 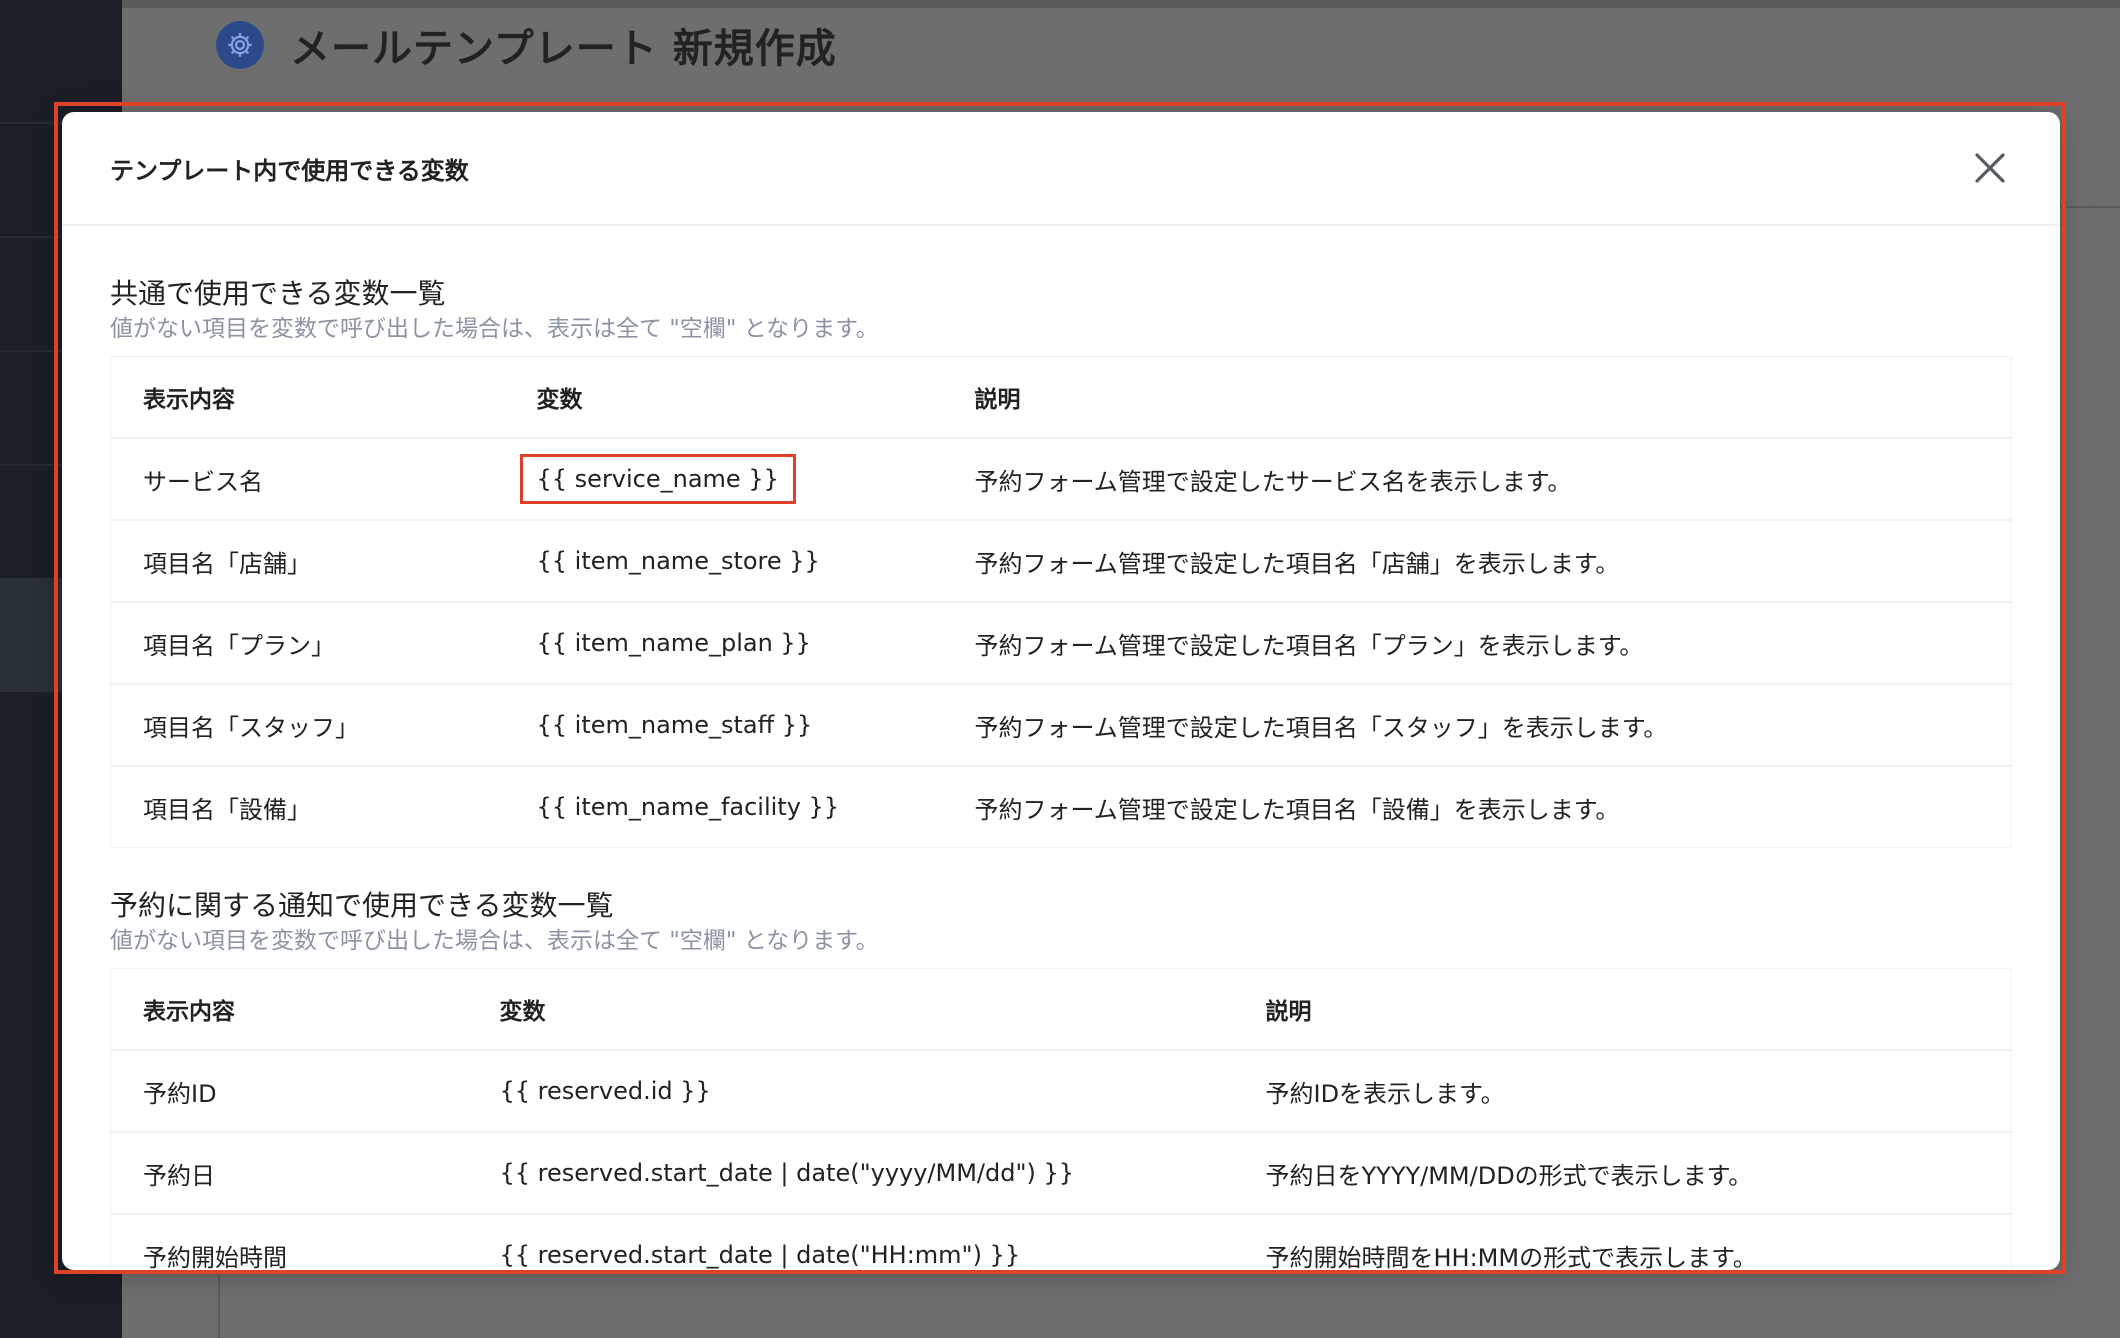 I want to click on gear-icon, so click(x=240, y=45).